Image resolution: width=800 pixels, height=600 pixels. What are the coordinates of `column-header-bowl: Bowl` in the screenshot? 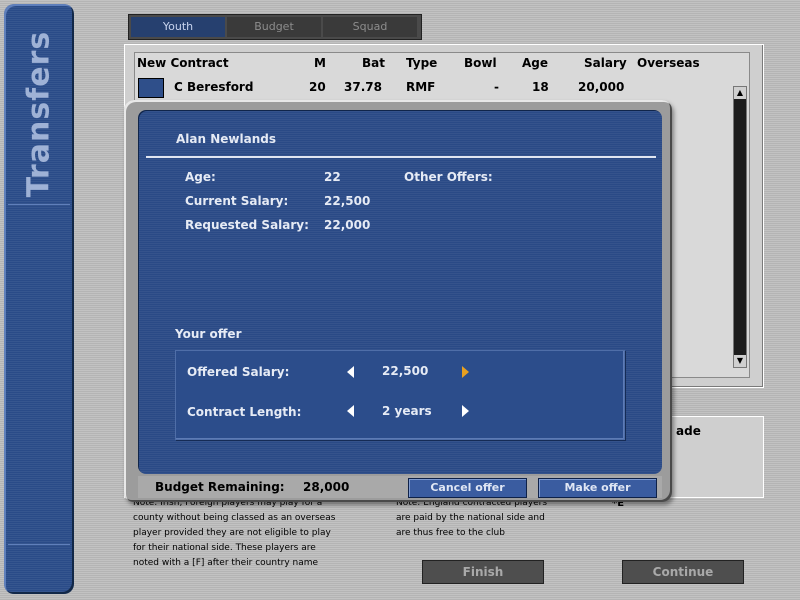 It's located at (480, 63).